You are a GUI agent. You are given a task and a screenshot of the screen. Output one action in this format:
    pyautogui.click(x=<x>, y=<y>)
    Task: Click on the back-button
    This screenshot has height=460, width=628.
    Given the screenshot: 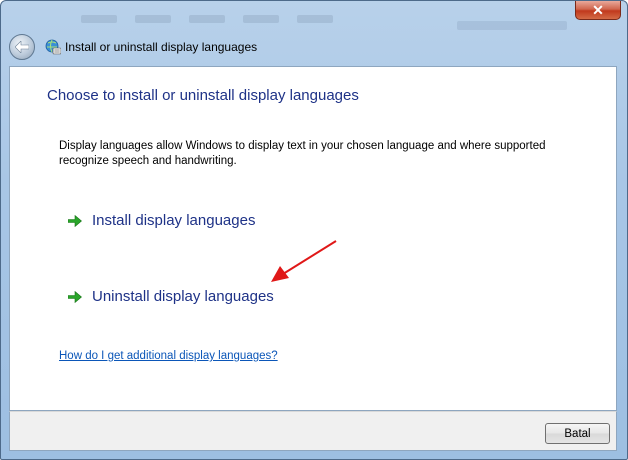 What is the action you would take?
    pyautogui.click(x=22, y=47)
    